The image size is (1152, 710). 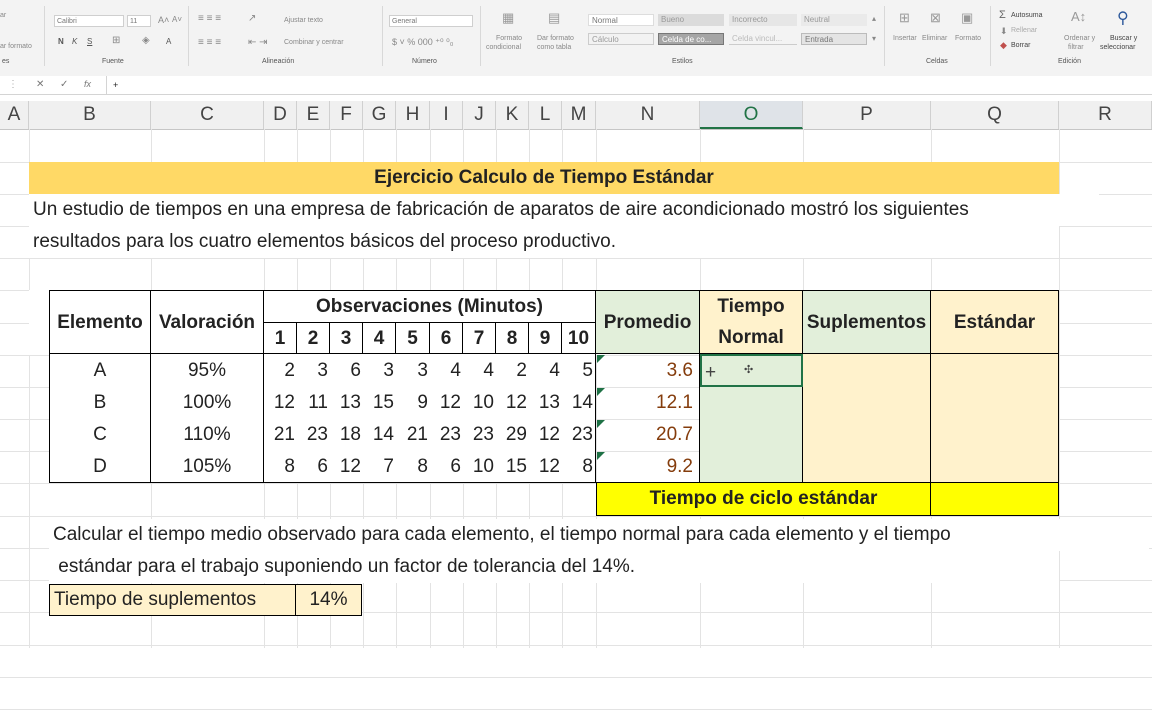 What do you see at coordinates (479, 115) in the screenshot?
I see `column-header-j: J` at bounding box center [479, 115].